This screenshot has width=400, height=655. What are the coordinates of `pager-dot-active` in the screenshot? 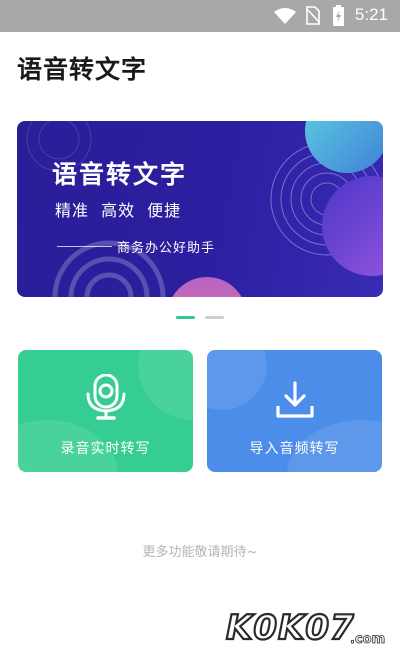 It's located at (185, 317).